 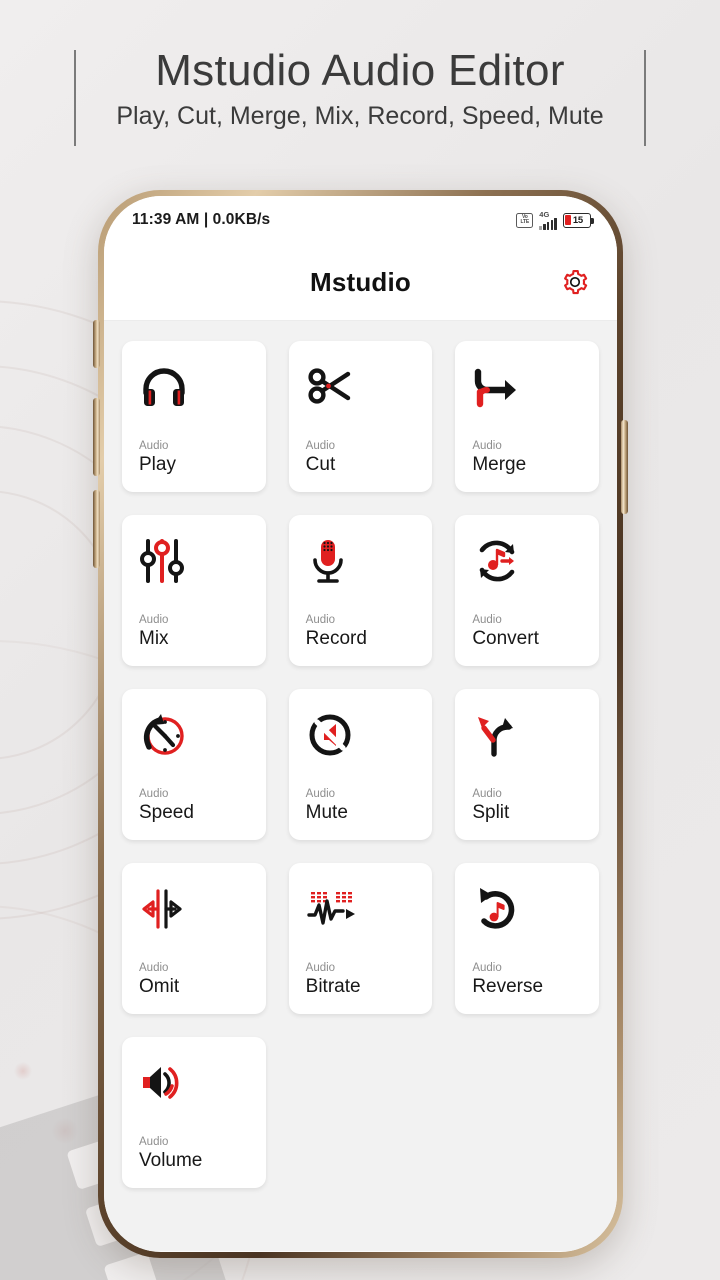 What do you see at coordinates (96, 529) in the screenshot?
I see `phone-volume-down-button` at bounding box center [96, 529].